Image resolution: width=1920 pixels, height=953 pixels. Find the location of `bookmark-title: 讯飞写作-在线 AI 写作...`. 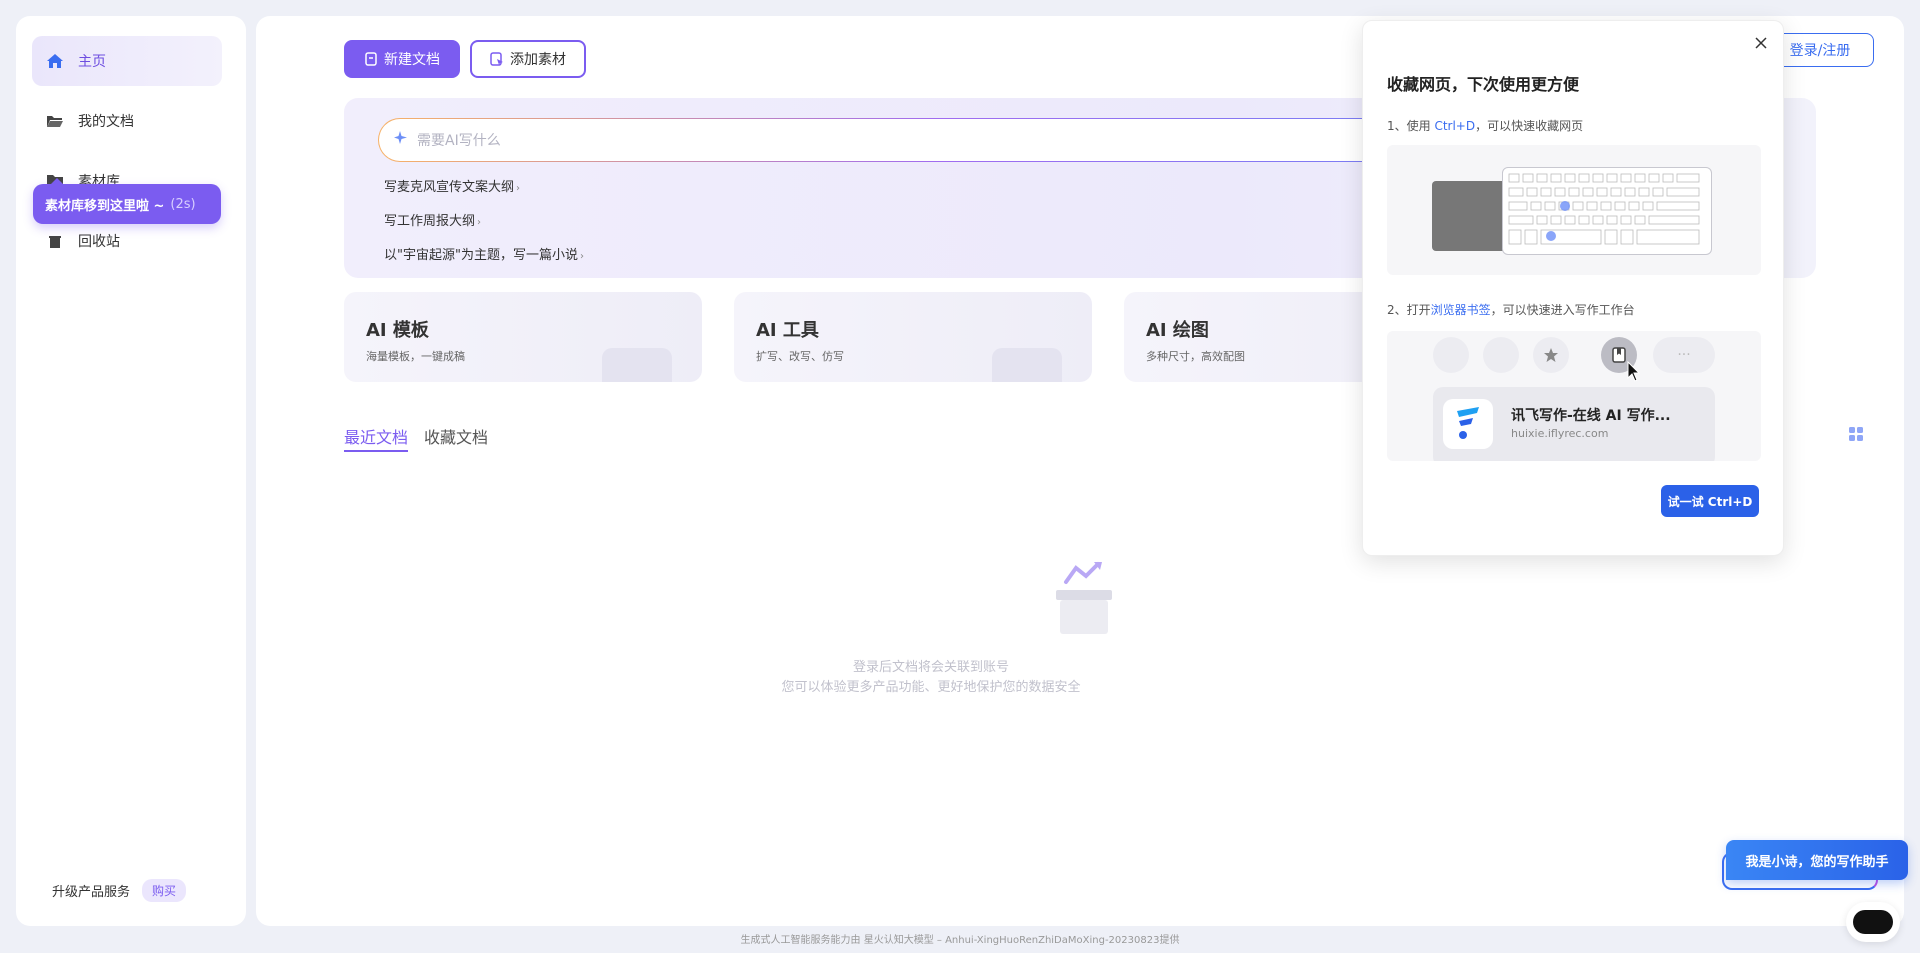

bookmark-title: 讯飞写作-在线 AI 写作... is located at coordinates (1591, 416).